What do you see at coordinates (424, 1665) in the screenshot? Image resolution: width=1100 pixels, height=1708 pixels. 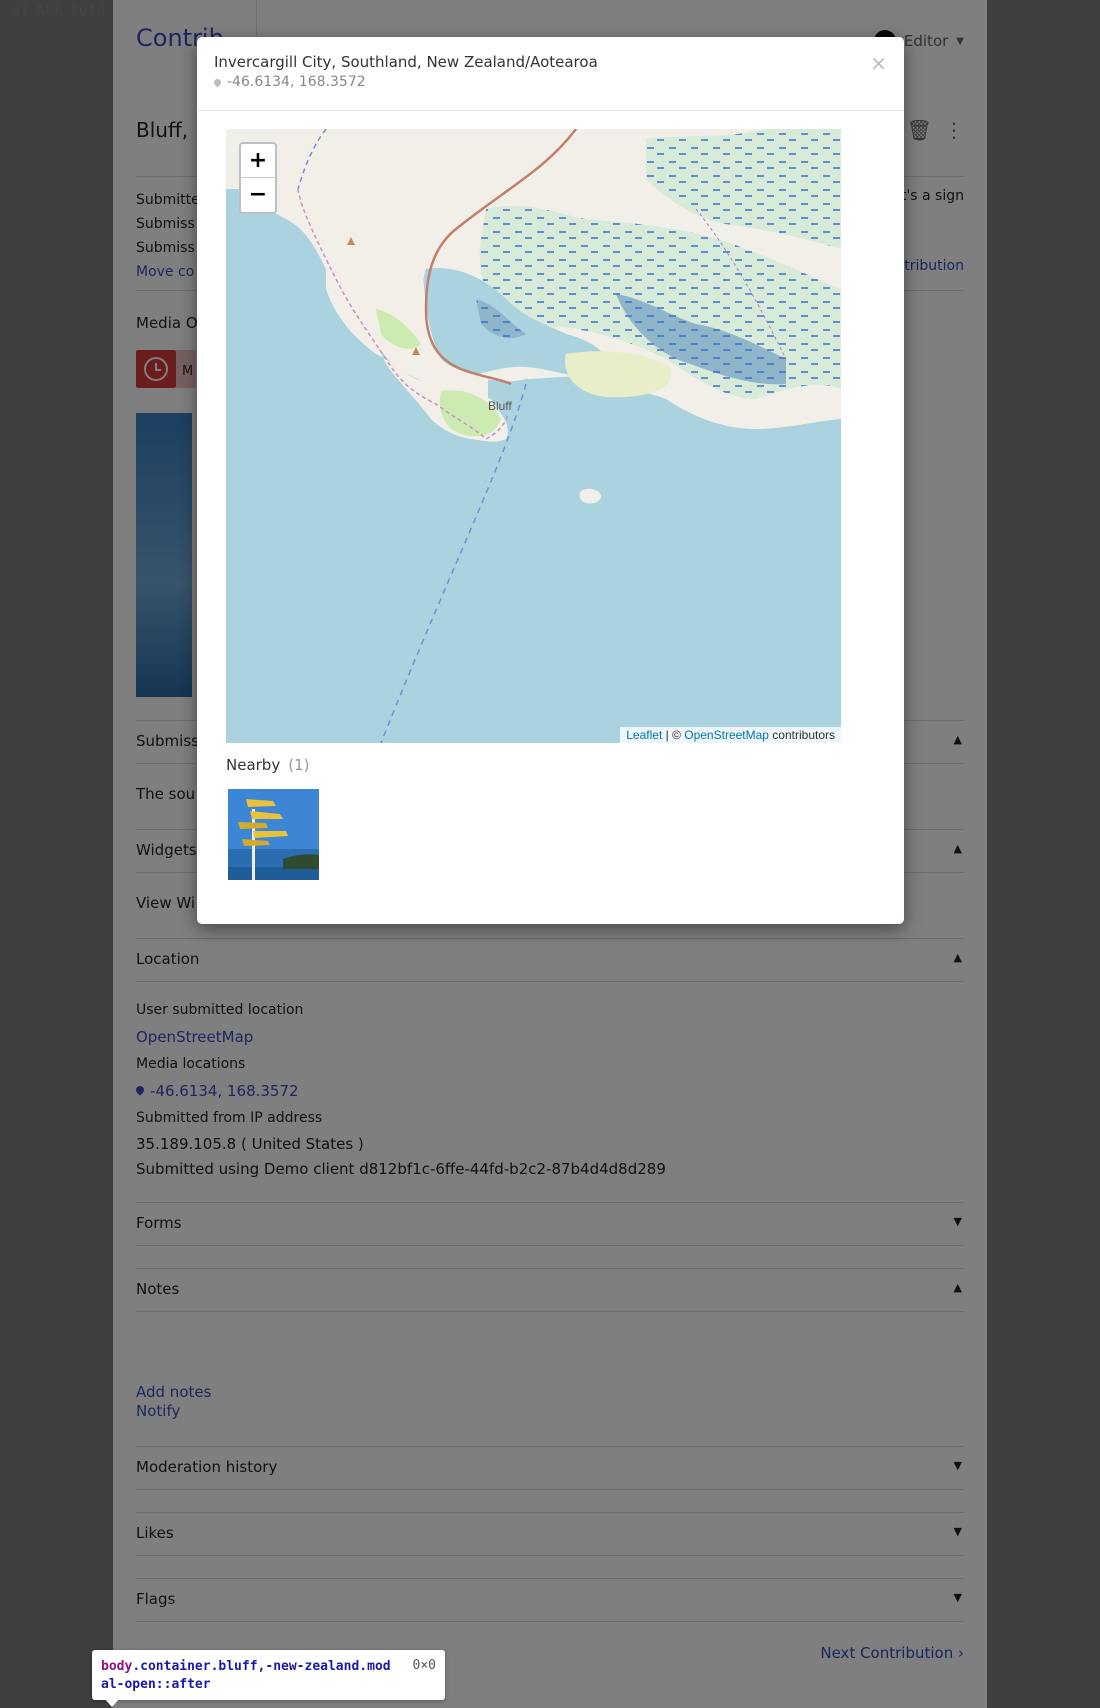 I see `tooltip-size: 0×0` at bounding box center [424, 1665].